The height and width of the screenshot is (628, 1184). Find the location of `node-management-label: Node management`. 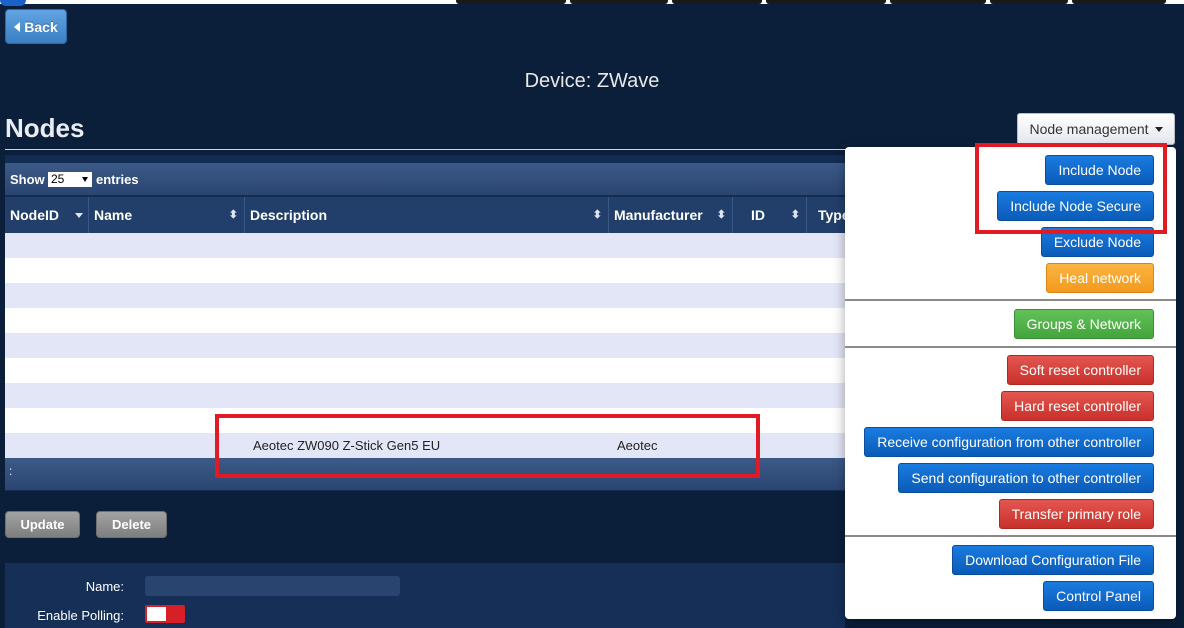

node-management-label: Node management is located at coordinates (1089, 129).